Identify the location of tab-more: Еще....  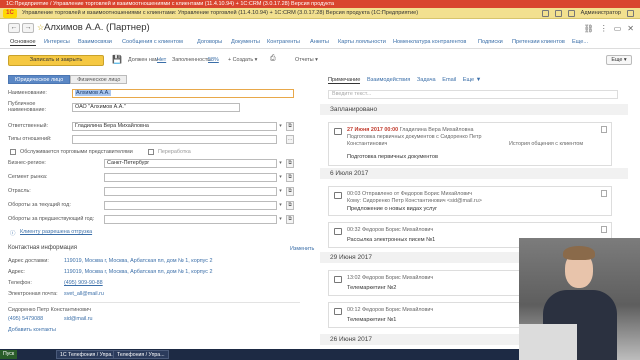
(580, 42).